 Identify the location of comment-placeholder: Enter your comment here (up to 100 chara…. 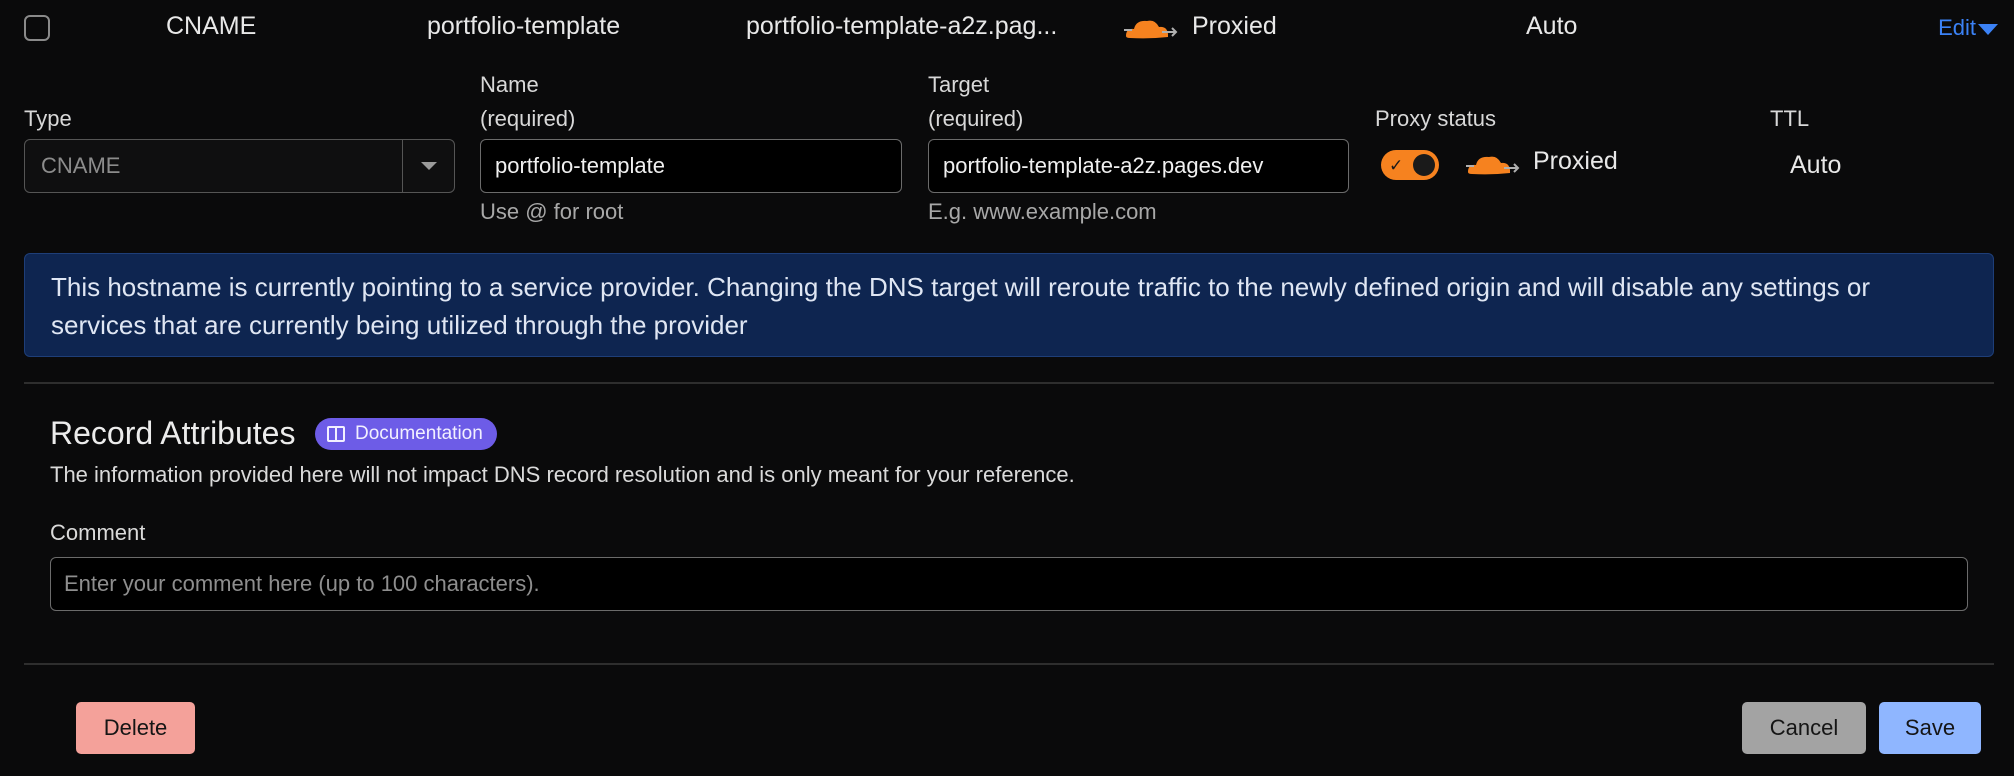
(302, 583).